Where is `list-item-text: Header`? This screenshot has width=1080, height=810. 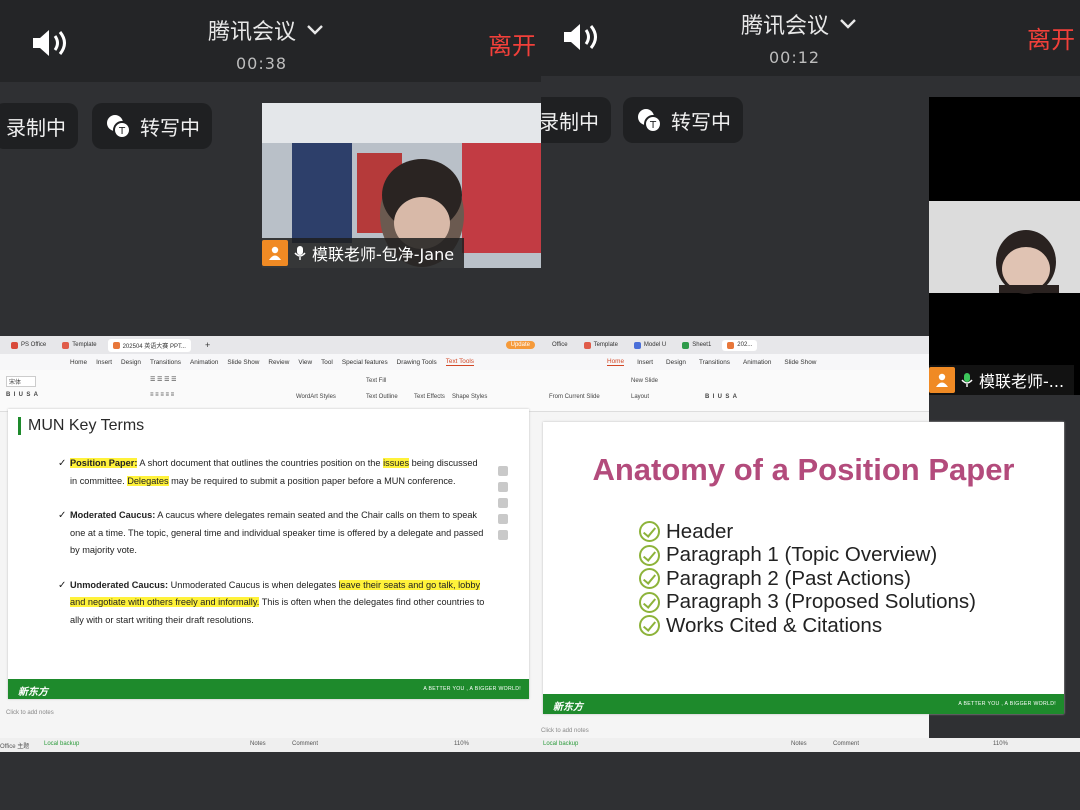
list-item-text: Header is located at coordinates (700, 531).